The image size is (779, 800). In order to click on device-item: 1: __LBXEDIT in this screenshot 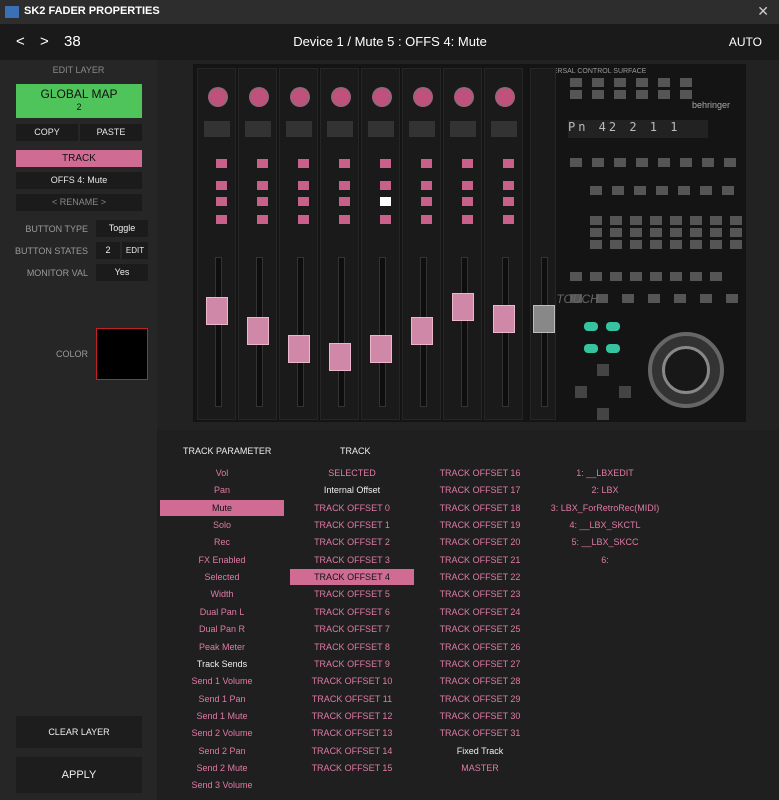, I will do `click(605, 473)`.